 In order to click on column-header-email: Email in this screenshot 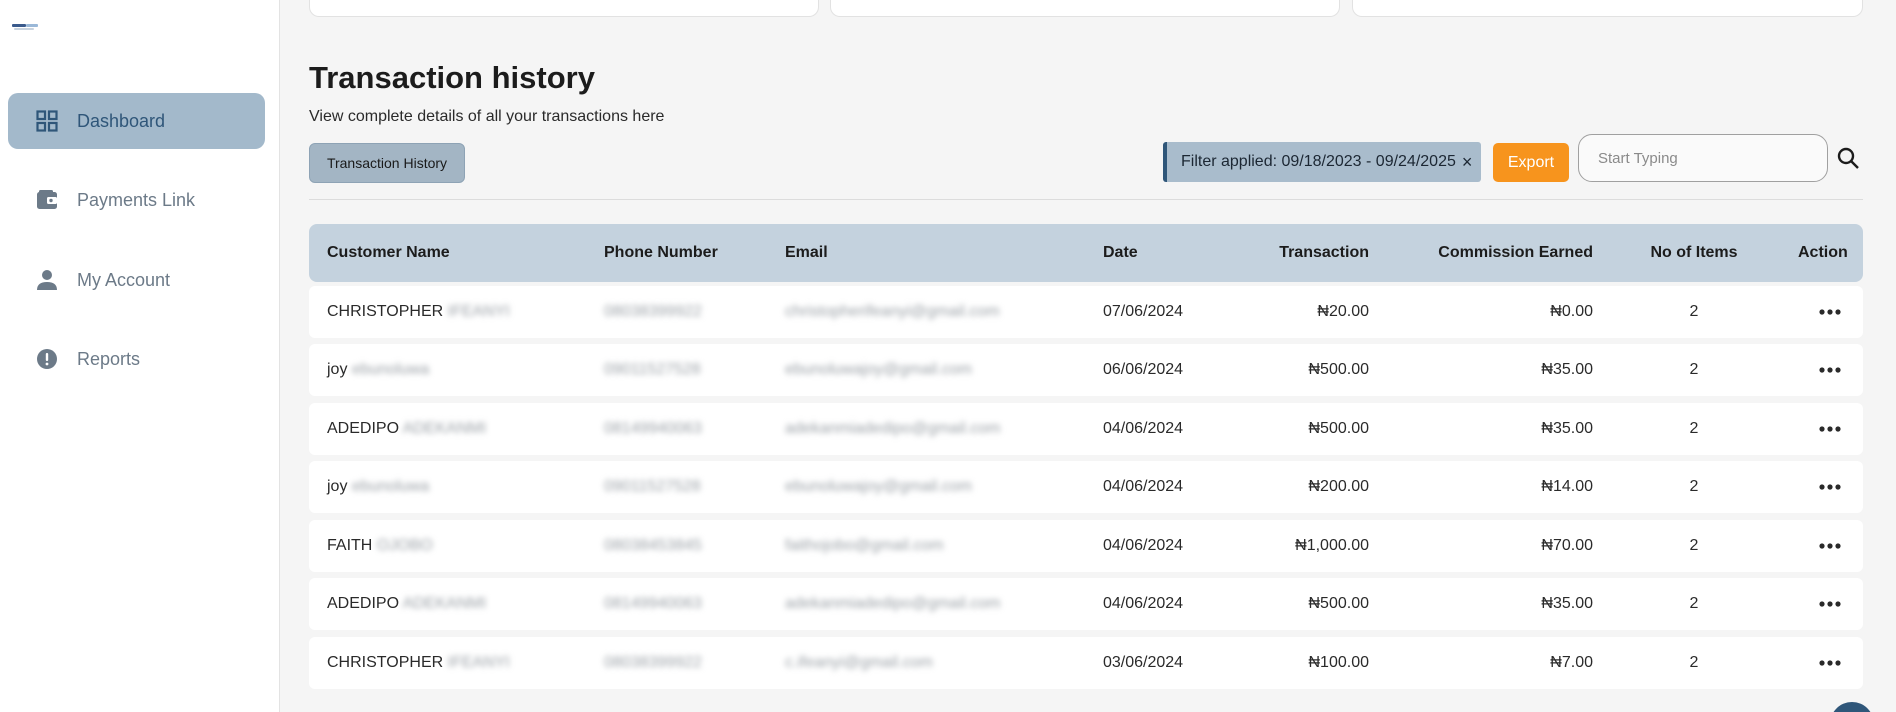, I will do `click(806, 252)`.